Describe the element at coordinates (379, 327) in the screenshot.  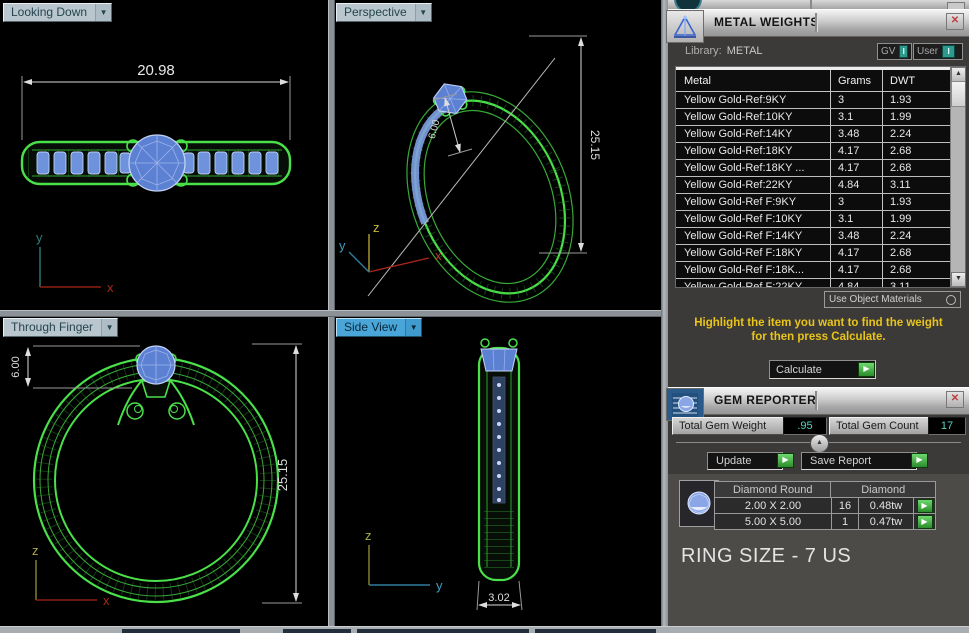
I see `viewport-label-side-view: Side View ▼` at that location.